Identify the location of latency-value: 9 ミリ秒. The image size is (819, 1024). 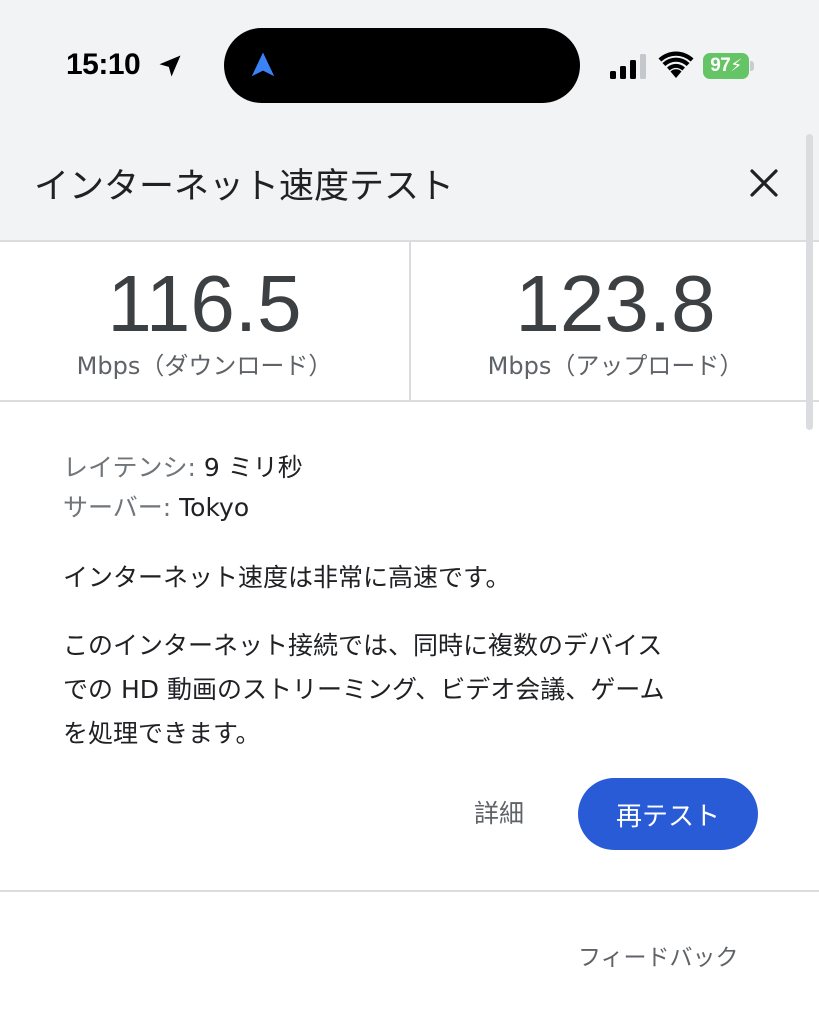
(253, 467).